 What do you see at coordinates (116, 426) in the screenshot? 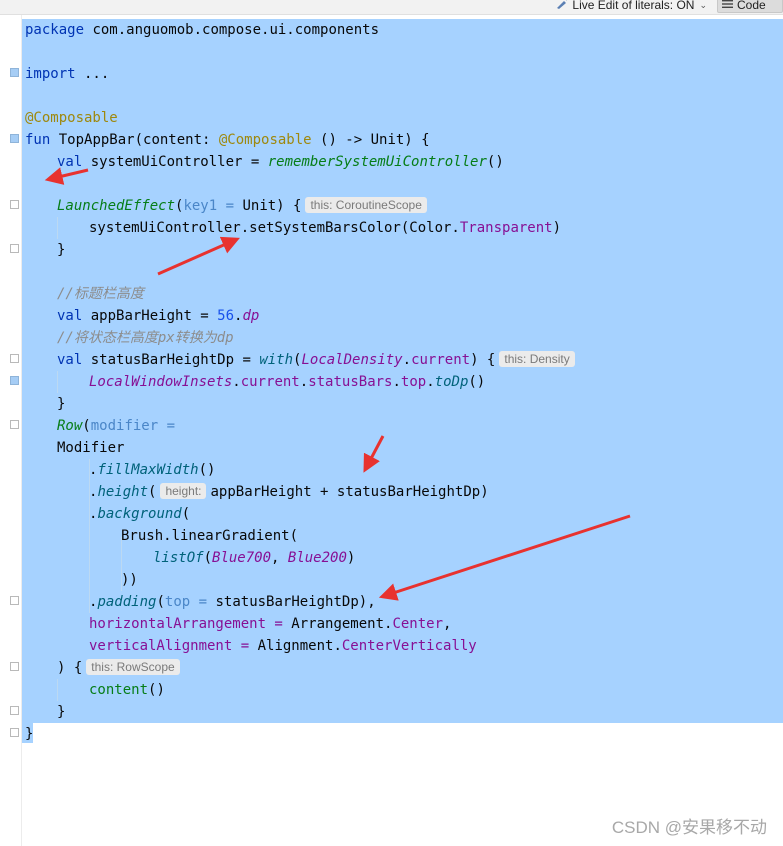
I see `code-line-19: Row(modifier =` at bounding box center [116, 426].